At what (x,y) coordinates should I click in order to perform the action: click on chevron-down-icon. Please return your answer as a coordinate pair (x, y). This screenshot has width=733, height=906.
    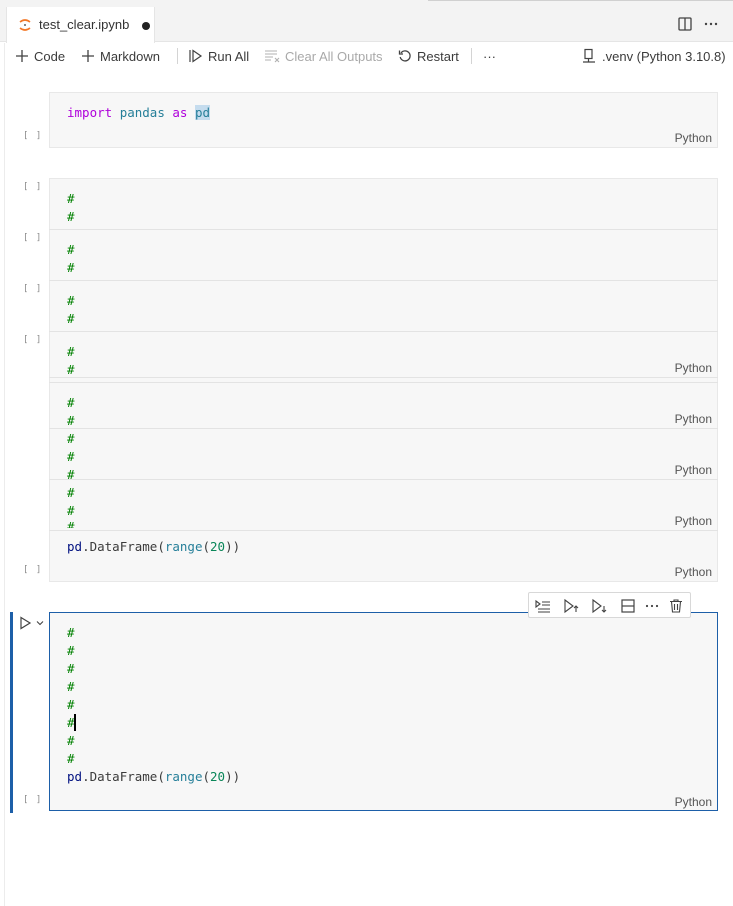
    Looking at the image, I should click on (40, 623).